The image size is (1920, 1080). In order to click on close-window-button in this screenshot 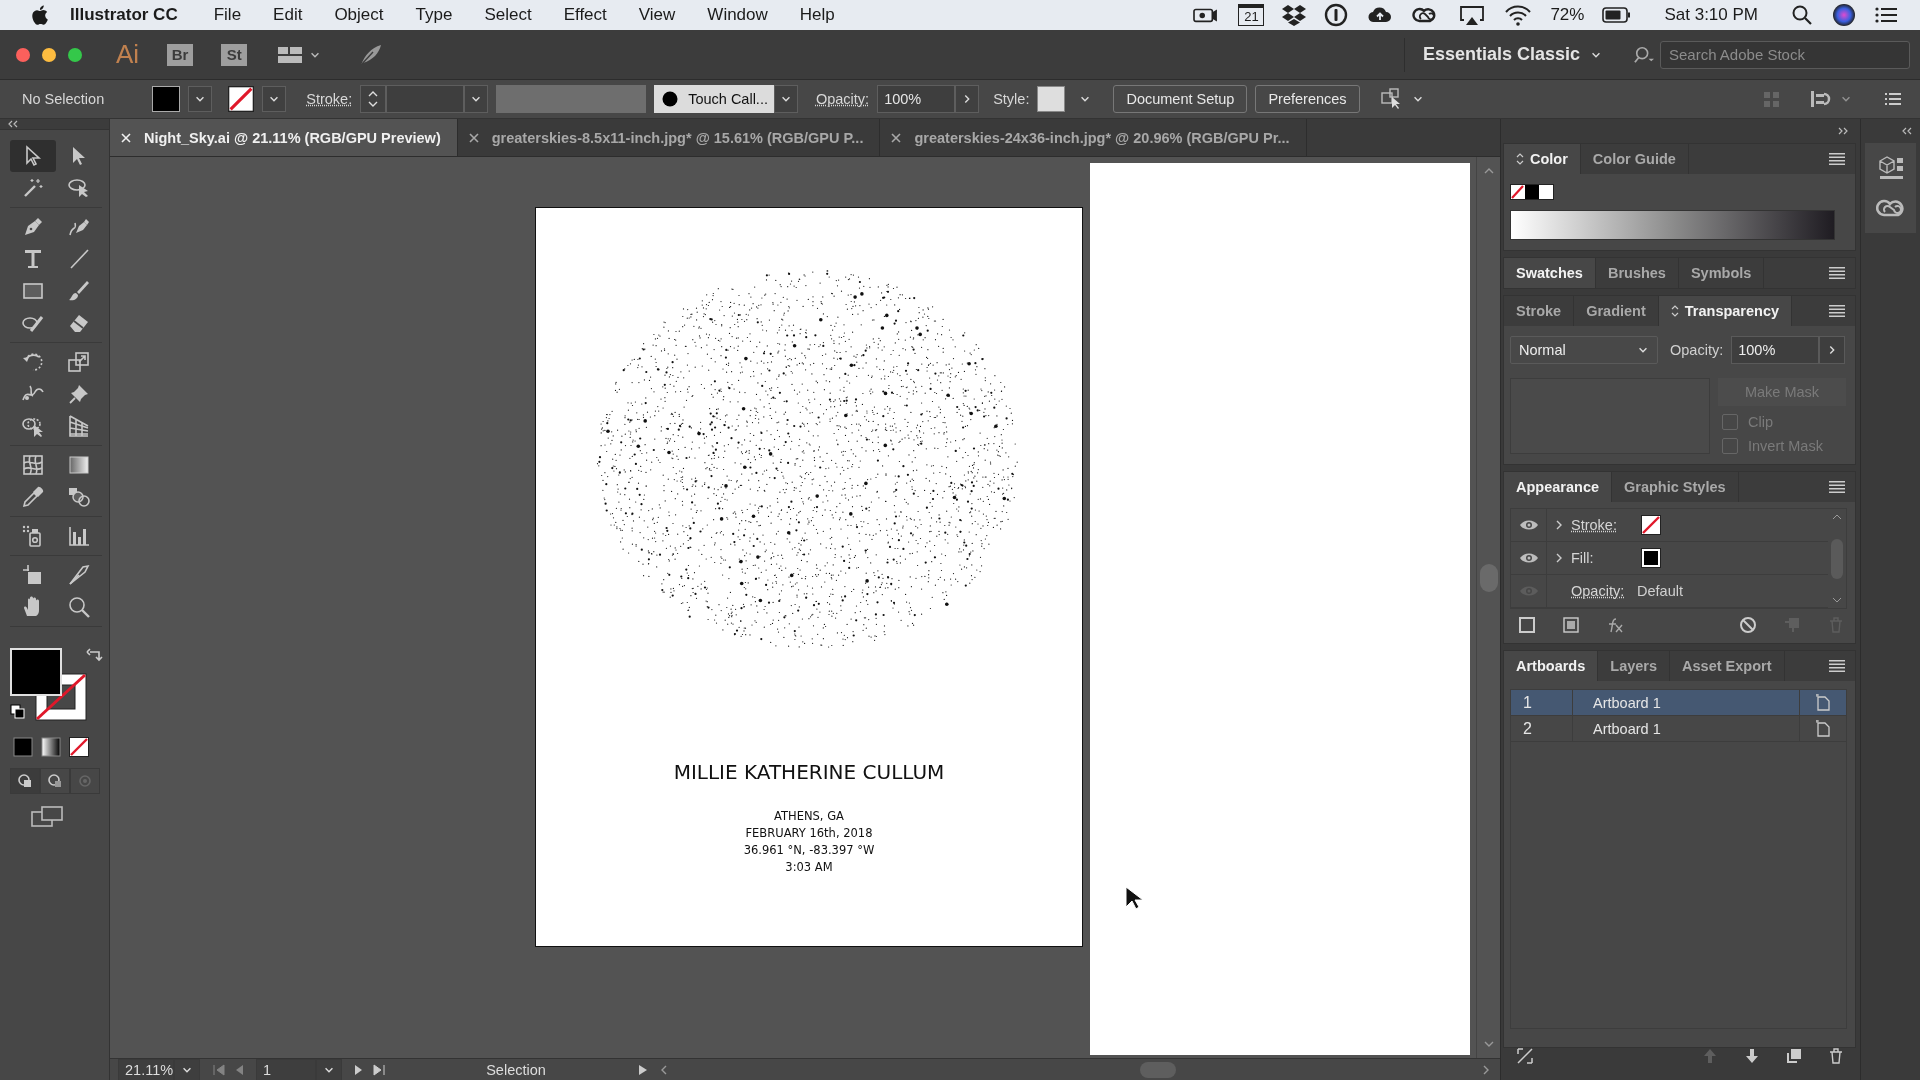, I will do `click(23, 54)`.